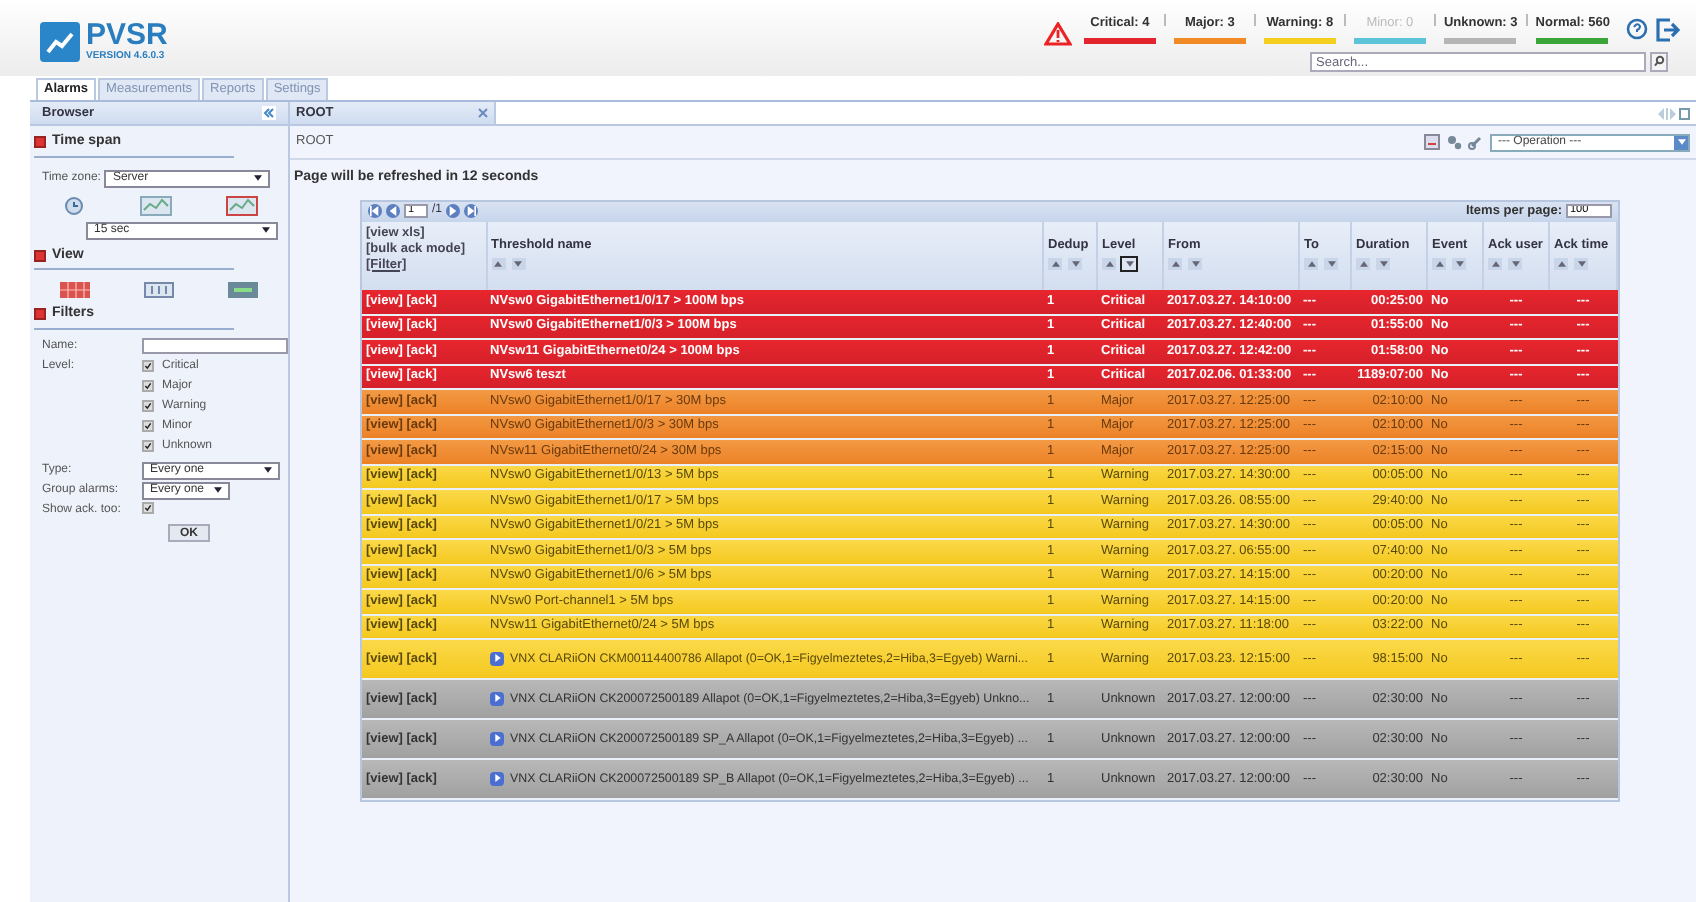 The height and width of the screenshot is (902, 1696). I want to click on search-icon, so click(1659, 62).